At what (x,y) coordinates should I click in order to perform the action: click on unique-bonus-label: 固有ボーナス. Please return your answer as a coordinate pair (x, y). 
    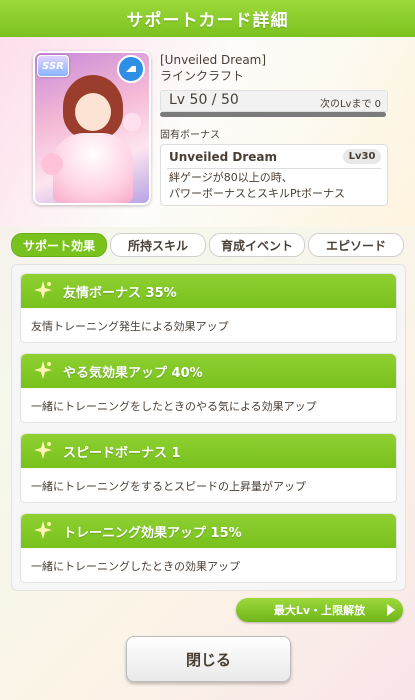
    Looking at the image, I should click on (190, 135).